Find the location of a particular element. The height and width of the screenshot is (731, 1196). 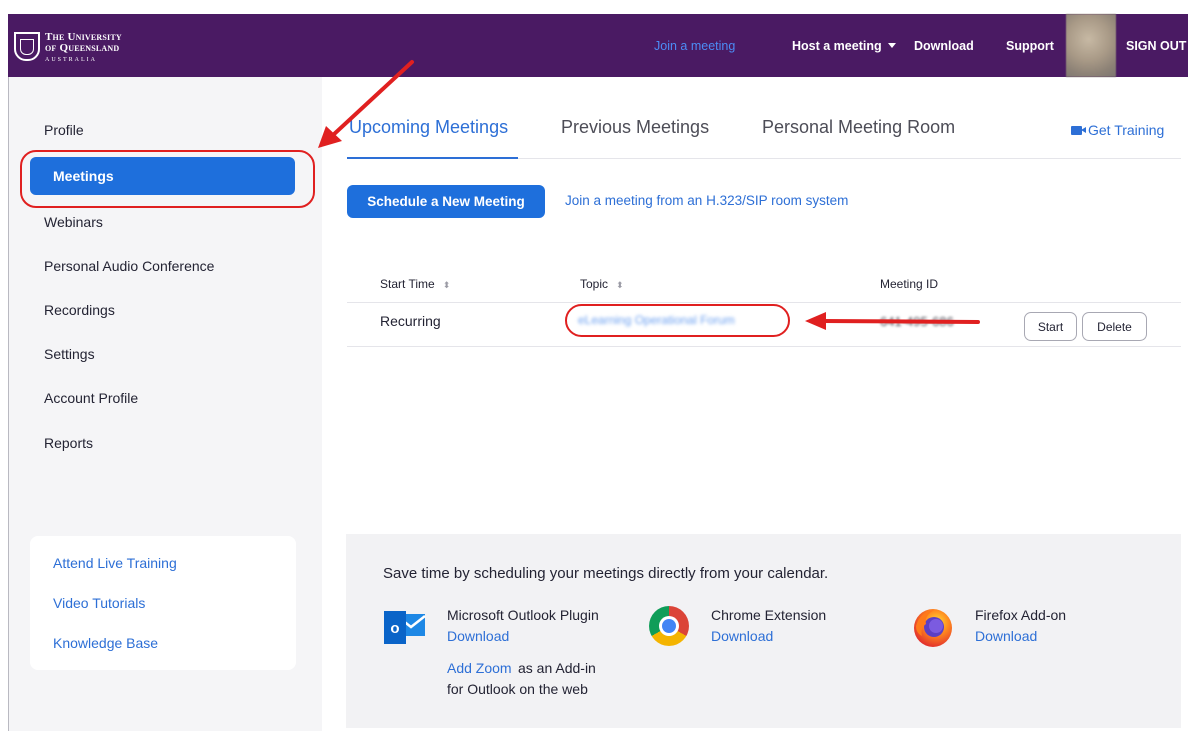

crest-icon is located at coordinates (27, 46).